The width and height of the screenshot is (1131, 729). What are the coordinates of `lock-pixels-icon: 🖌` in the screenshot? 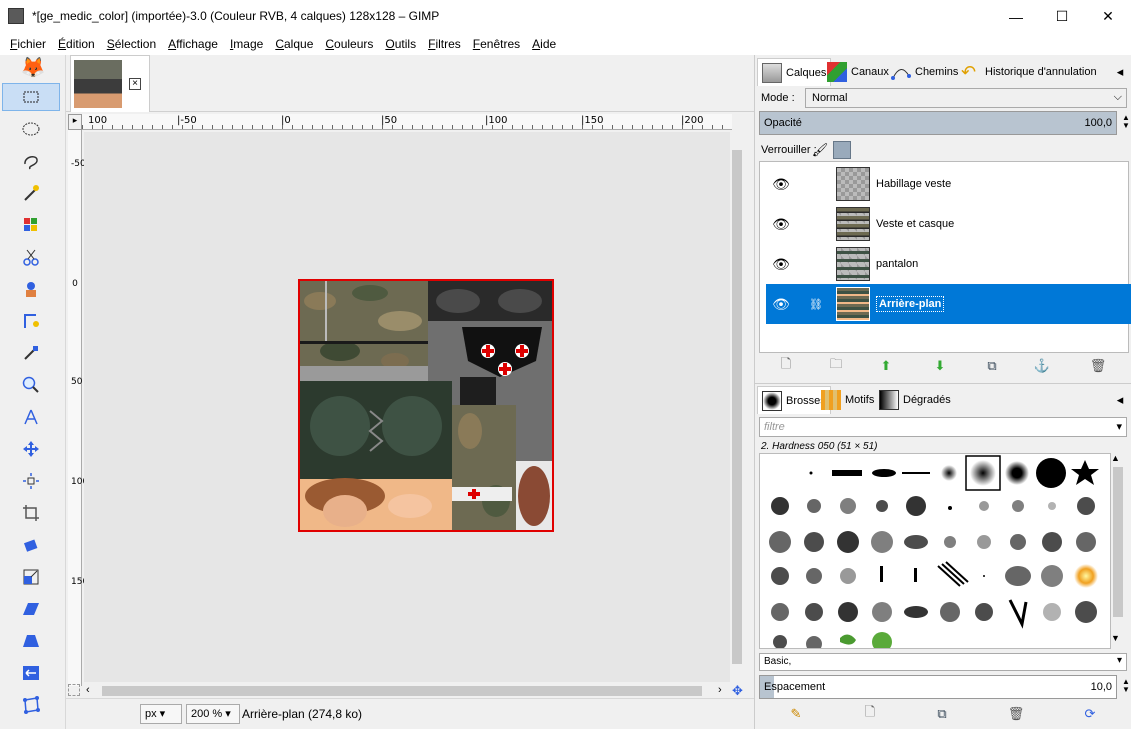 It's located at (820, 150).